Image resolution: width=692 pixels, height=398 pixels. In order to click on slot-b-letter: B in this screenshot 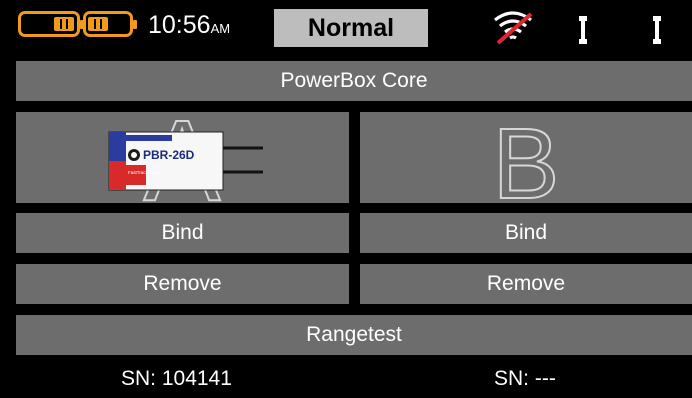, I will do `click(526, 157)`.